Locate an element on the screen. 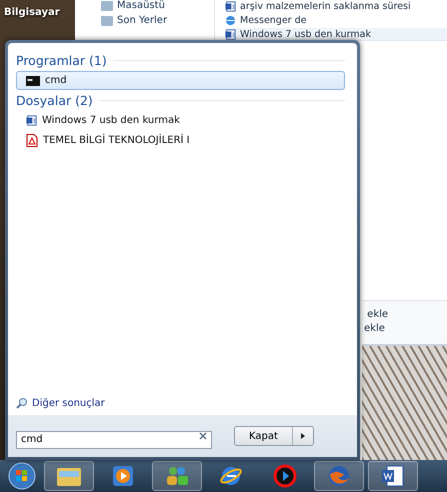  result-item: TEMEL BİLGİ TEKNOLOJİLERİ I is located at coordinates (180, 140).